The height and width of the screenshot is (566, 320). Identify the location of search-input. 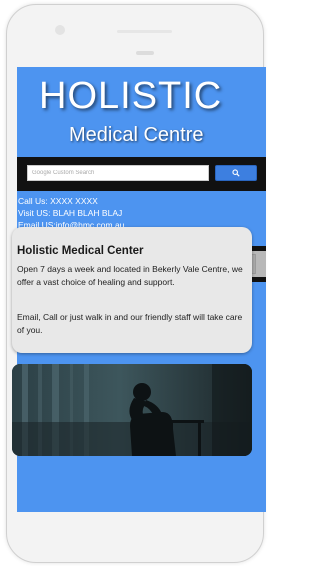
(118, 173).